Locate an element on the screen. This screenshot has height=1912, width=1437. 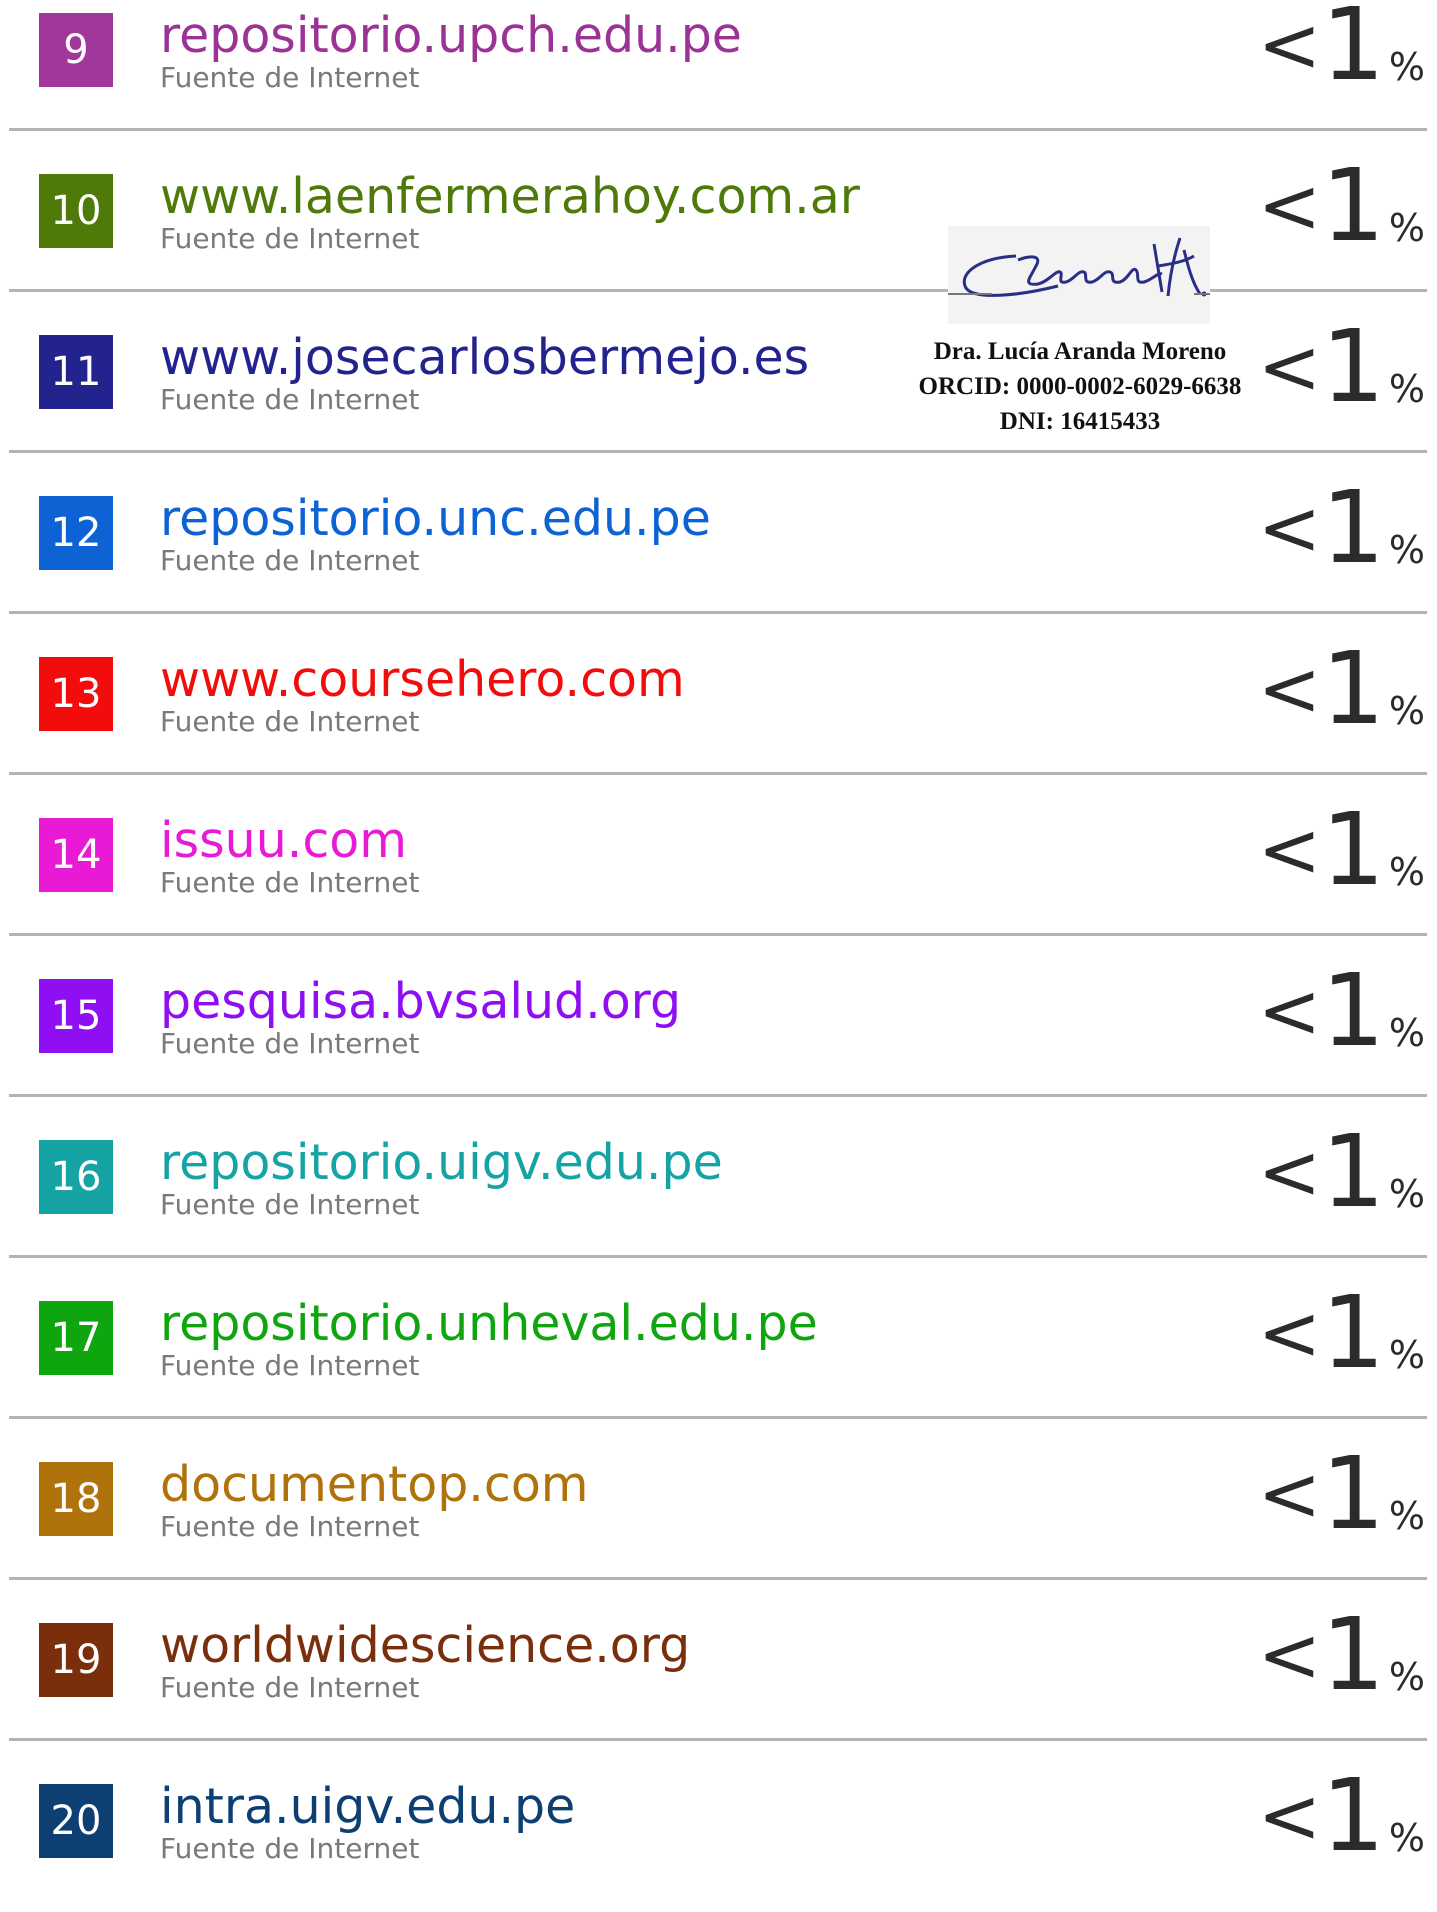
source-link: www.josecarlosbermejo.es is located at coordinates (484, 358).